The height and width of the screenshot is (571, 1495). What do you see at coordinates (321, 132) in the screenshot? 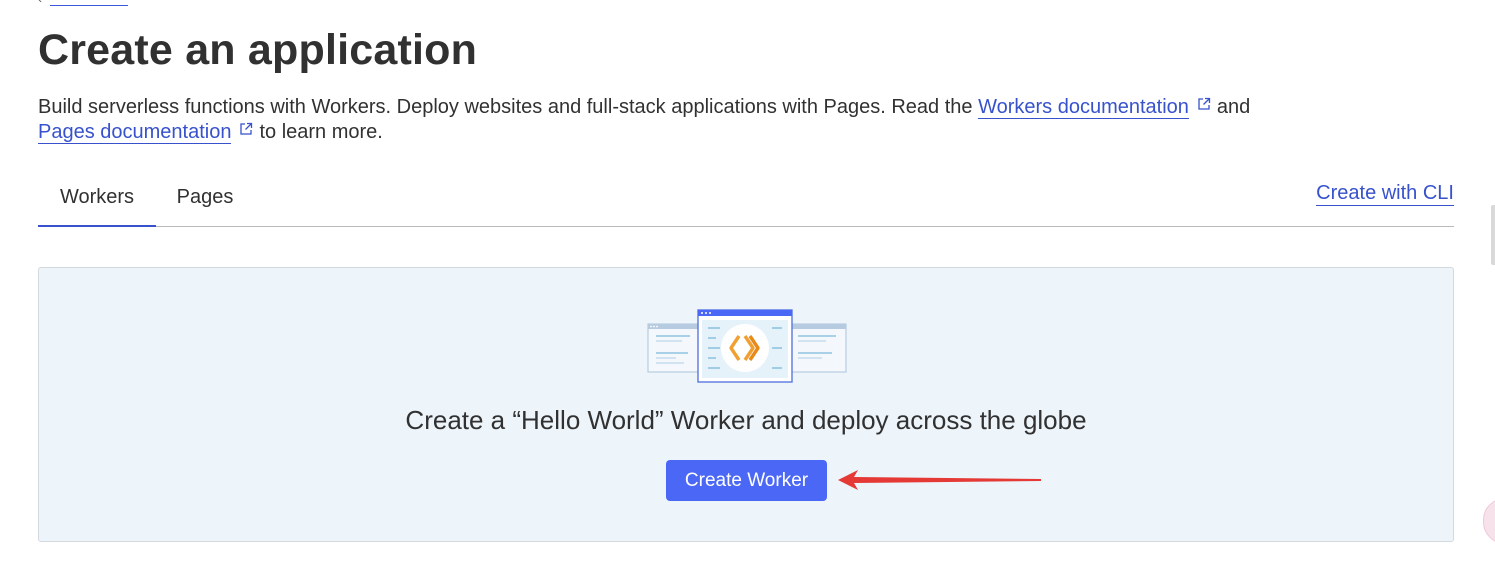
I see `description-text-3: to learn more.` at bounding box center [321, 132].